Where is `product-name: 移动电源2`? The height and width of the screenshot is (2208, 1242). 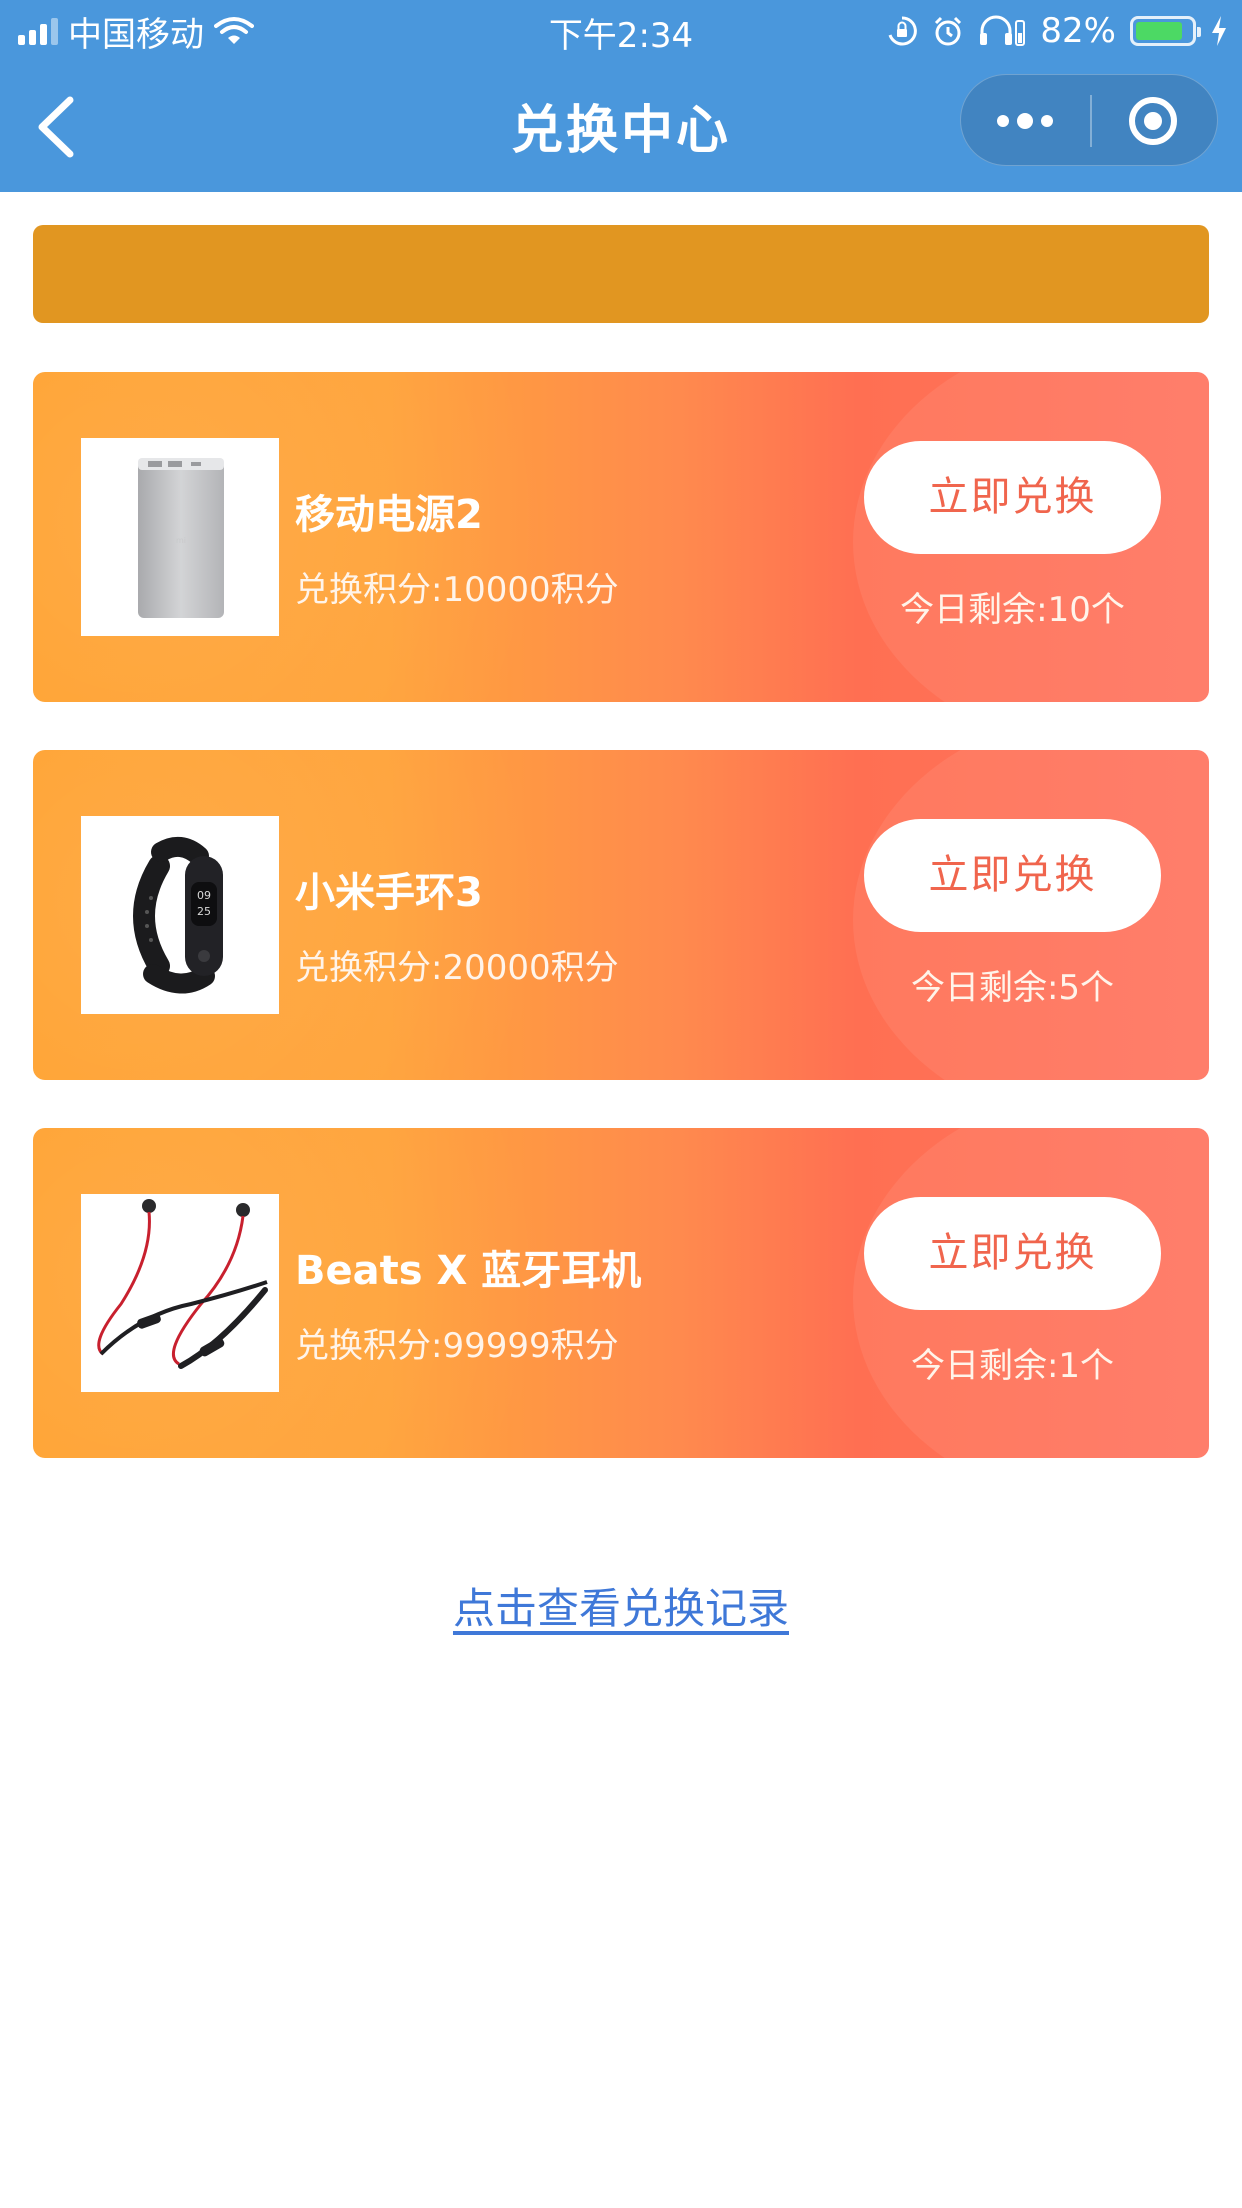 product-name: 移动电源2 is located at coordinates (389, 515).